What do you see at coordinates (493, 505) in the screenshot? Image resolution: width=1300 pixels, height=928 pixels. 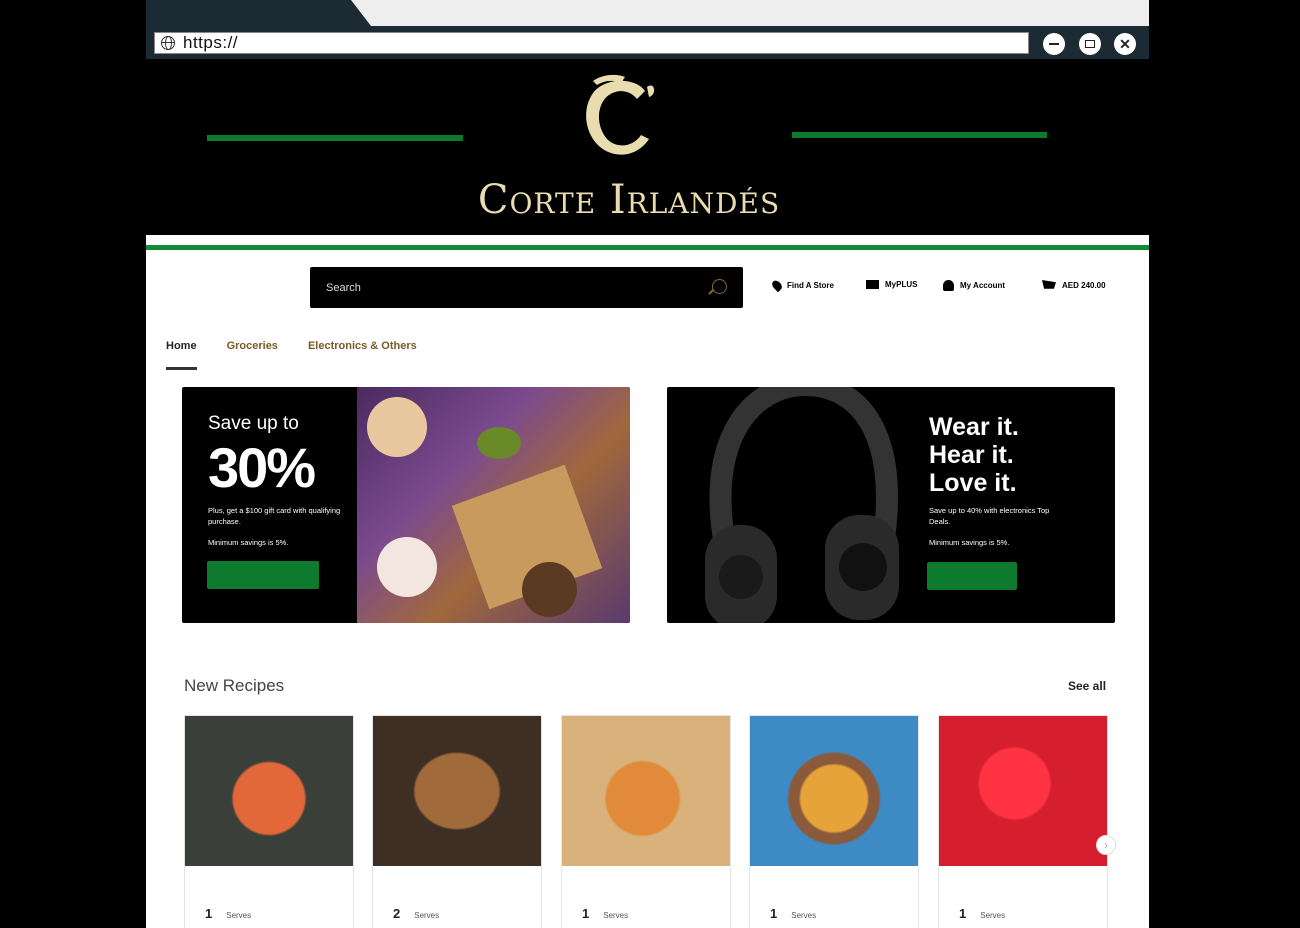 I see `food-photo` at bounding box center [493, 505].